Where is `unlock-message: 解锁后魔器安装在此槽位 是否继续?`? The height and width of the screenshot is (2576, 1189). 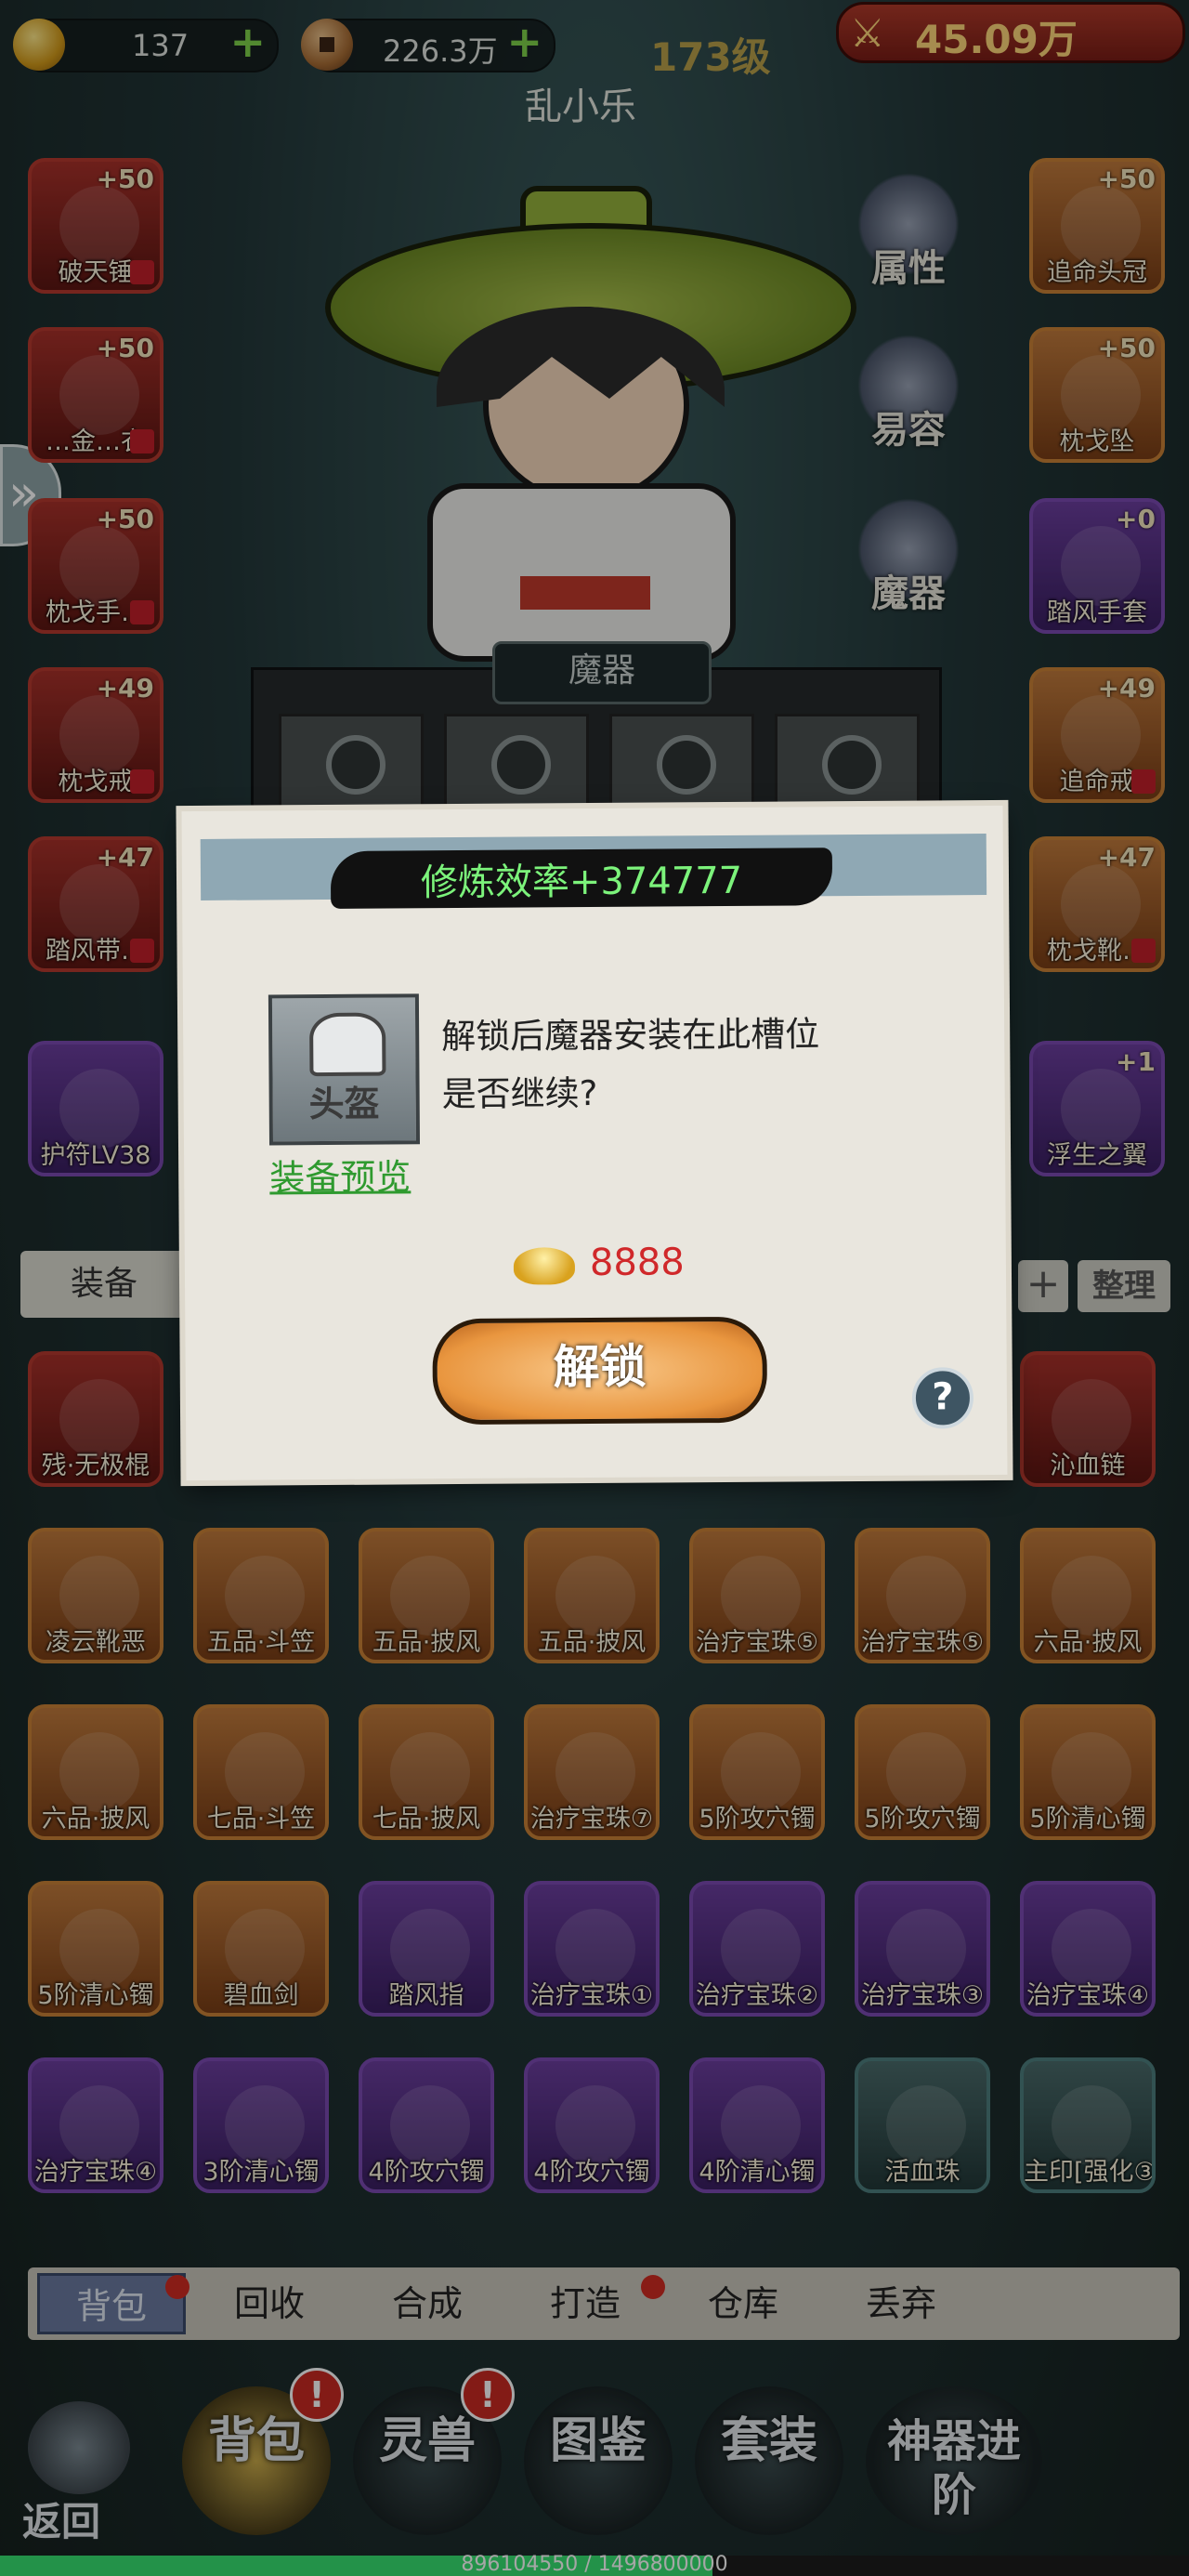 unlock-message: 解锁后魔器安装在此槽位 是否继续? is located at coordinates (630, 1064).